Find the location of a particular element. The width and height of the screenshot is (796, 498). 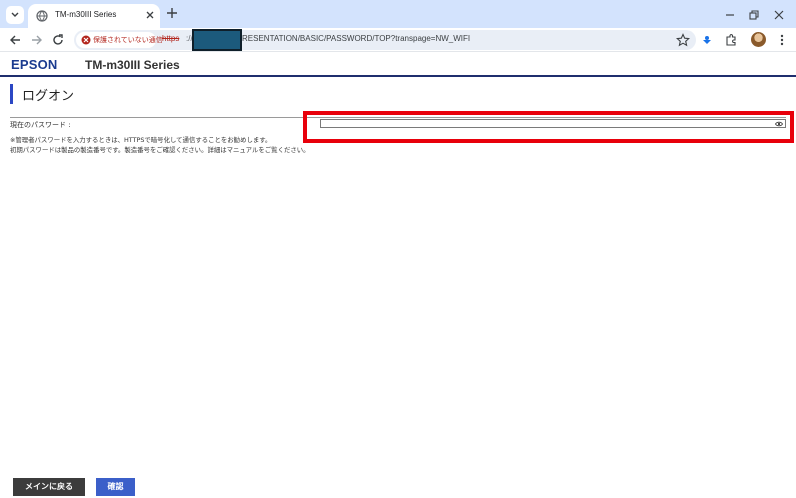

bookmark-star-icon is located at coordinates (683, 40).